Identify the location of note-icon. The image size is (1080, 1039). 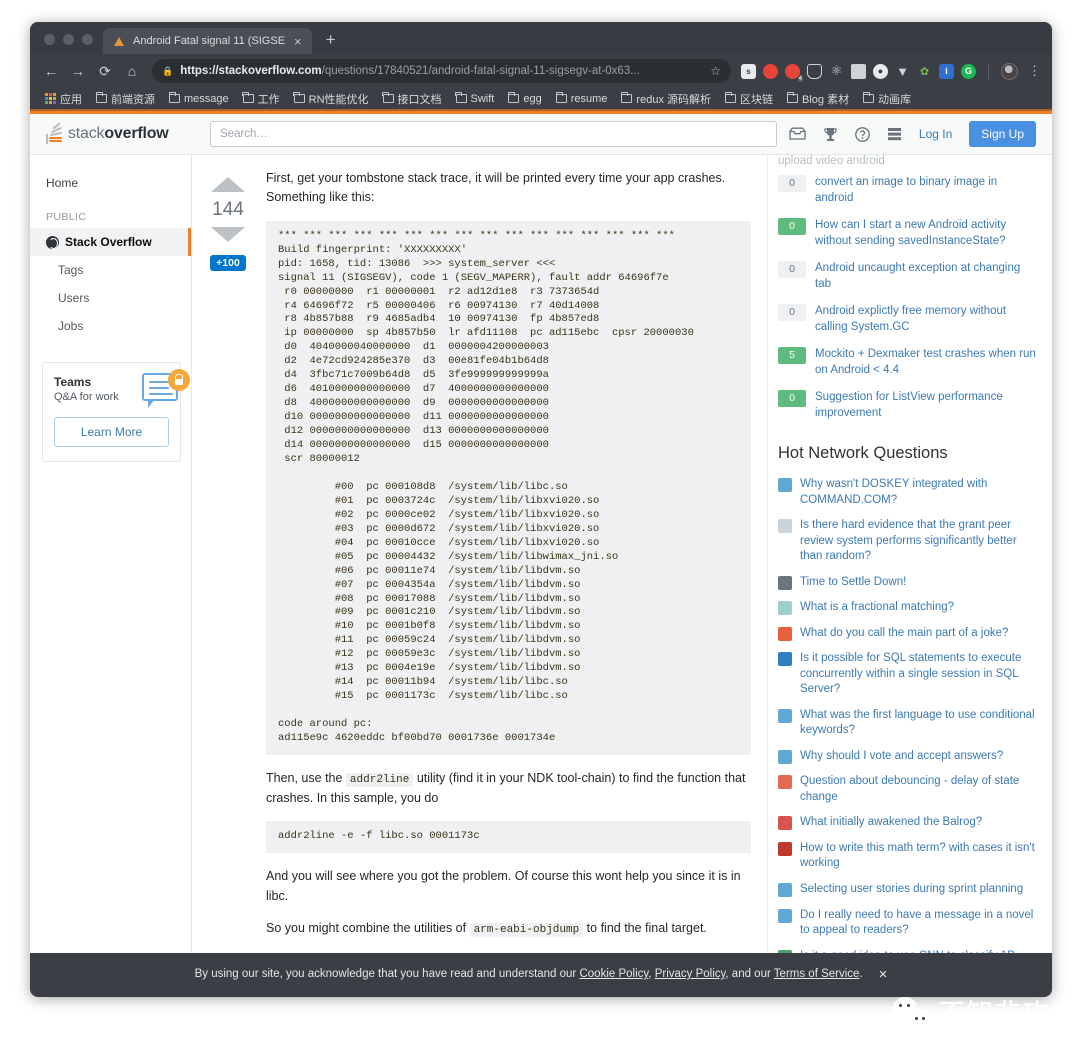
(858, 71).